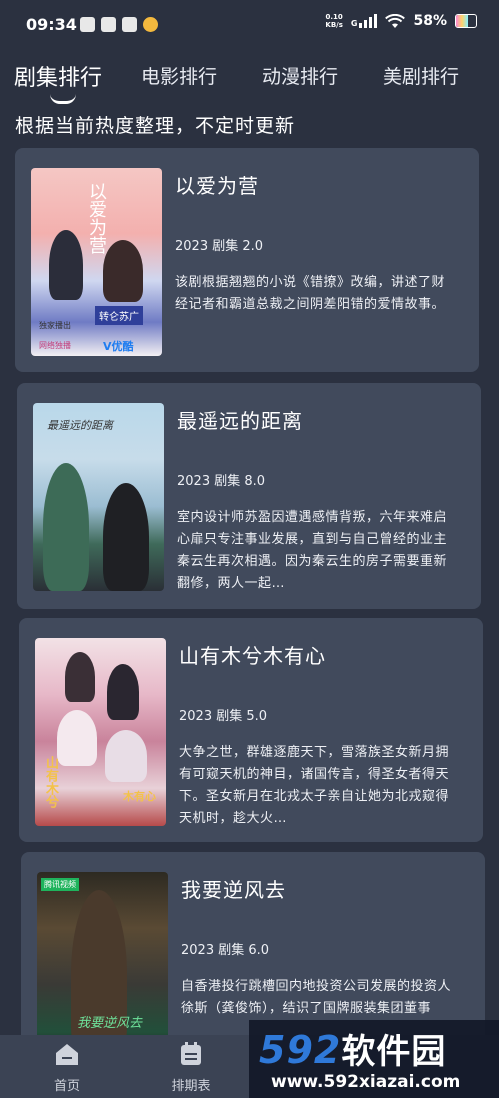 This screenshot has height=1098, width=499. What do you see at coordinates (364, 21) in the screenshot?
I see `signal-icon: G` at bounding box center [364, 21].